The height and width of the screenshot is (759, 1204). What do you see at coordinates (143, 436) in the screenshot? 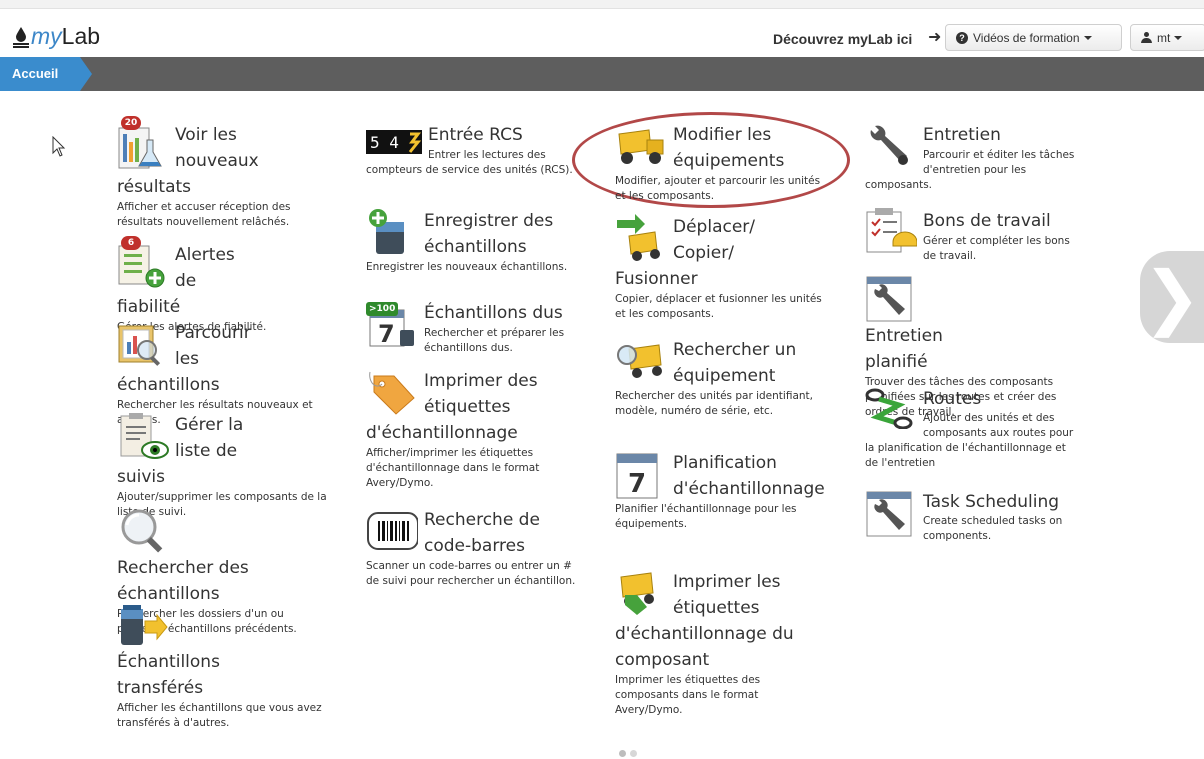
I see `watchlist-eye-icon` at bounding box center [143, 436].